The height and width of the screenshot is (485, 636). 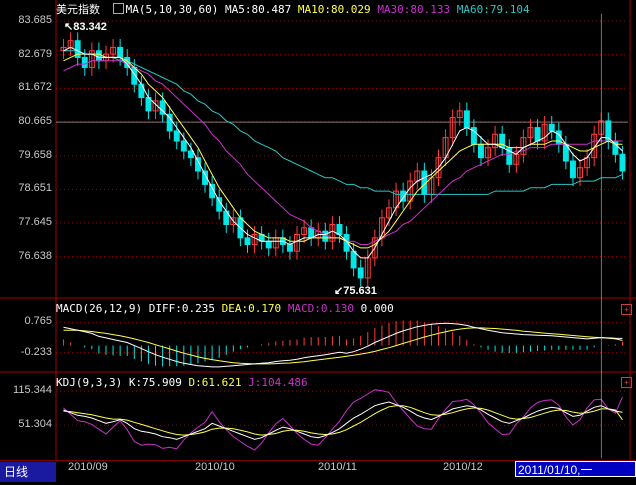 What do you see at coordinates (334, 9) in the screenshot?
I see `ma10-value: MA10:80.029` at bounding box center [334, 9].